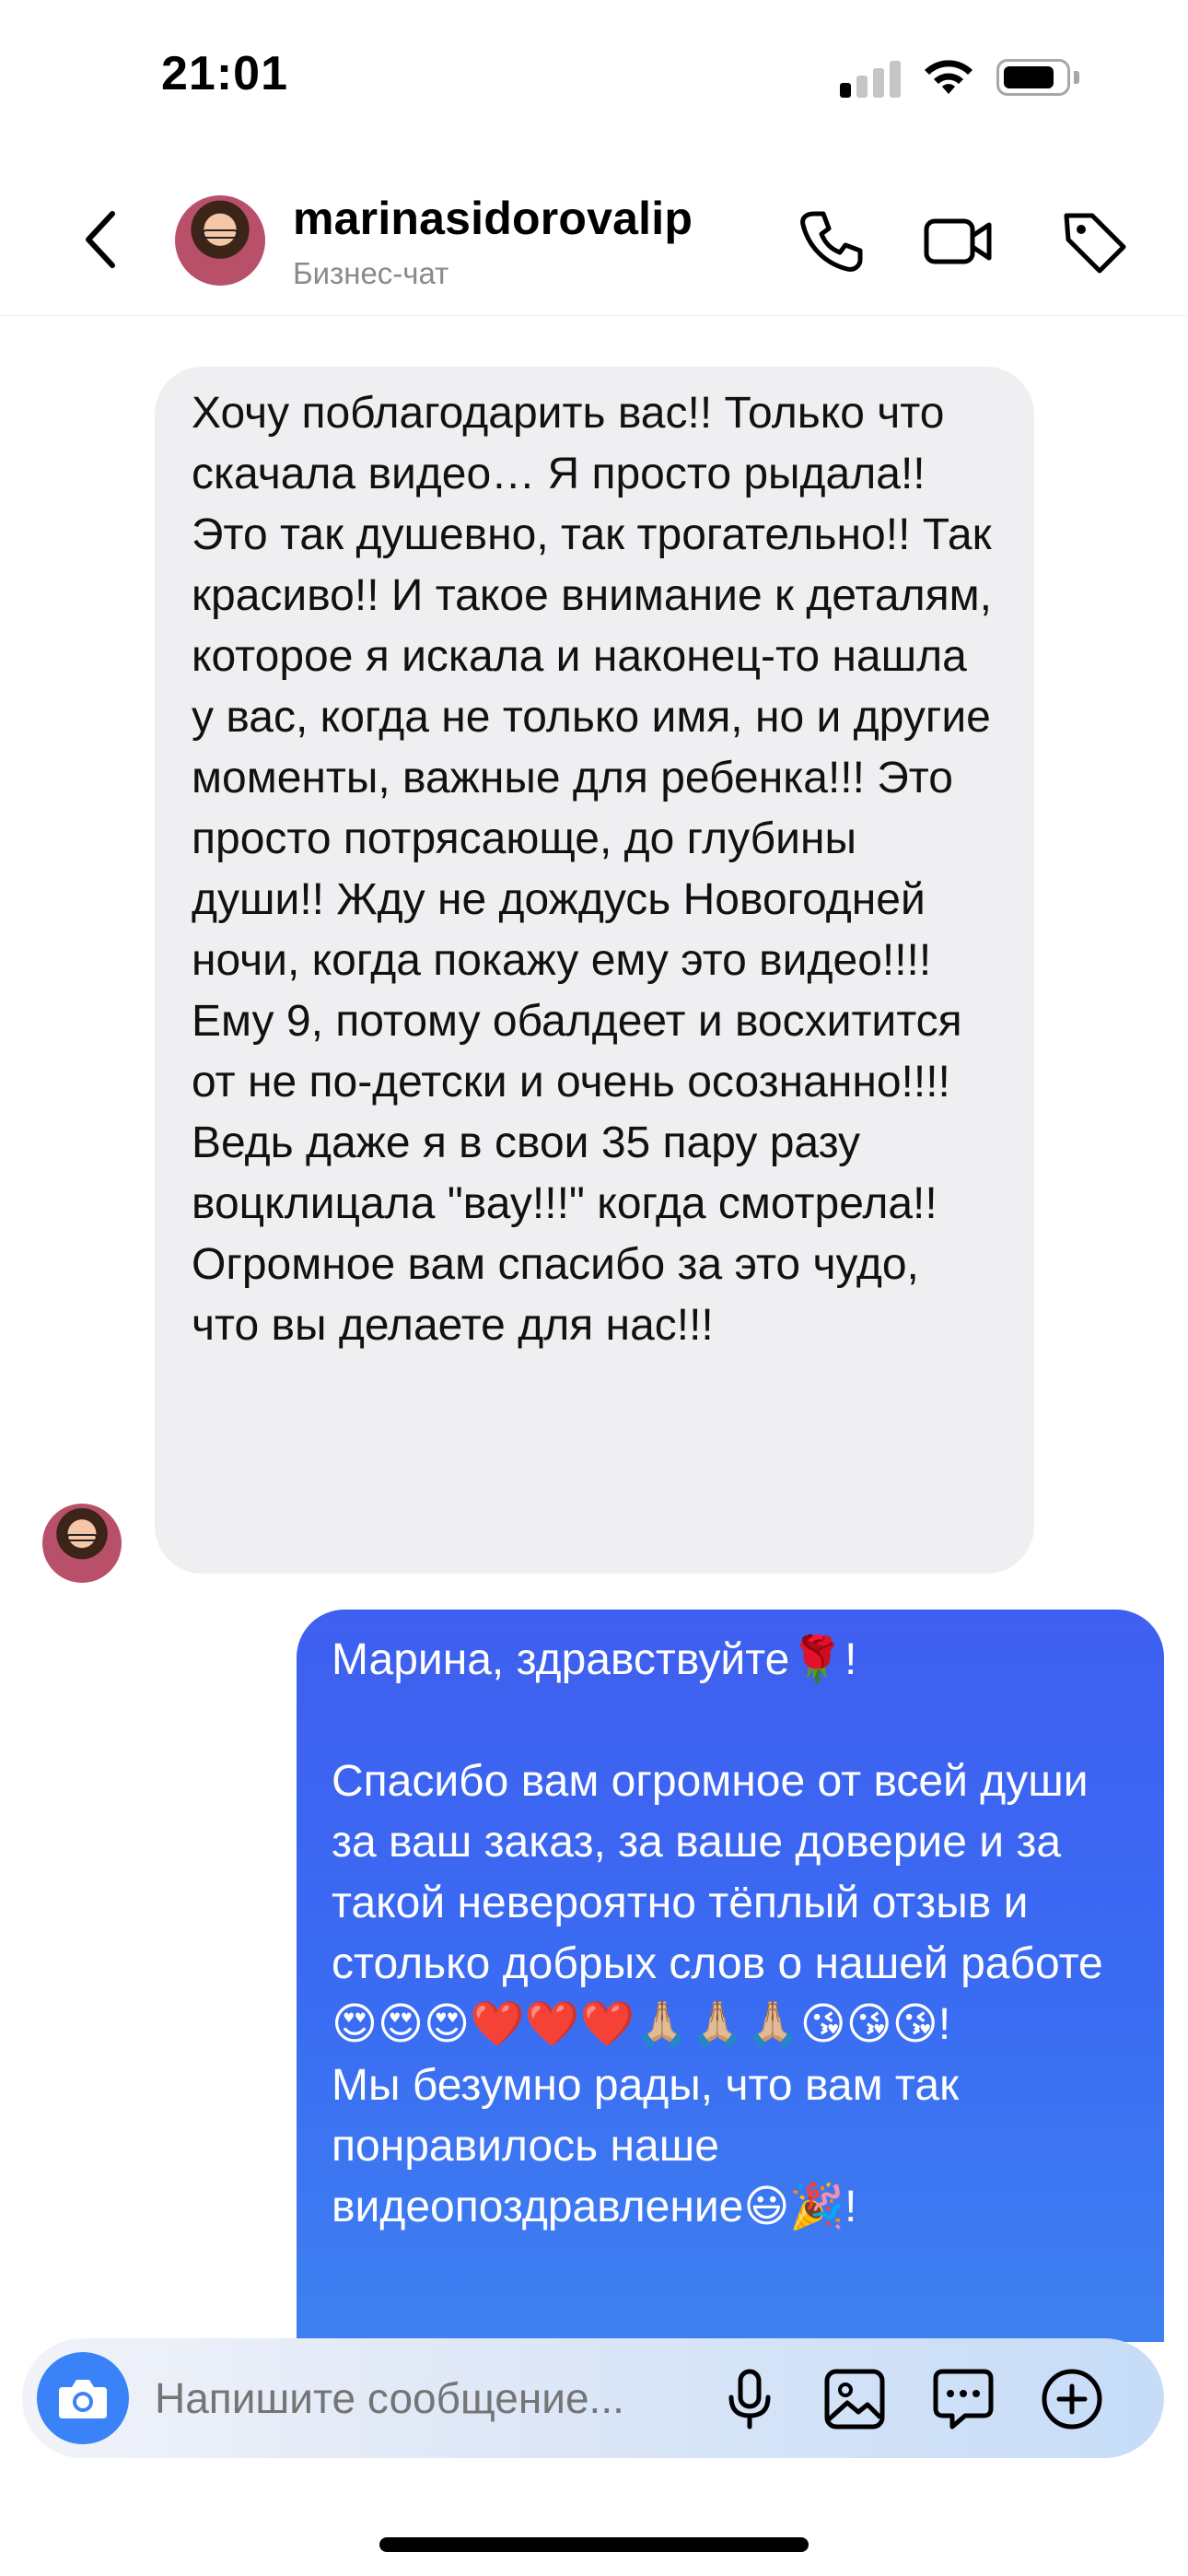  I want to click on battery-icon, so click(1033, 77).